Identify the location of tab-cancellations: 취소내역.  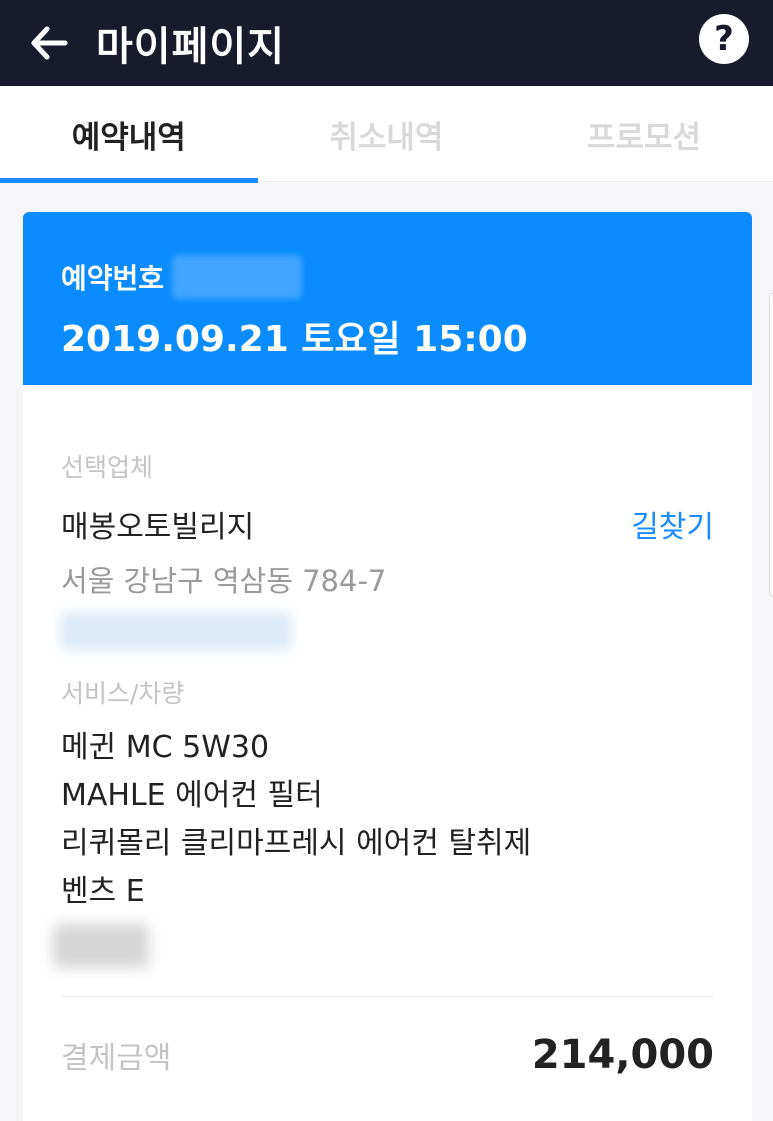
(387, 134).